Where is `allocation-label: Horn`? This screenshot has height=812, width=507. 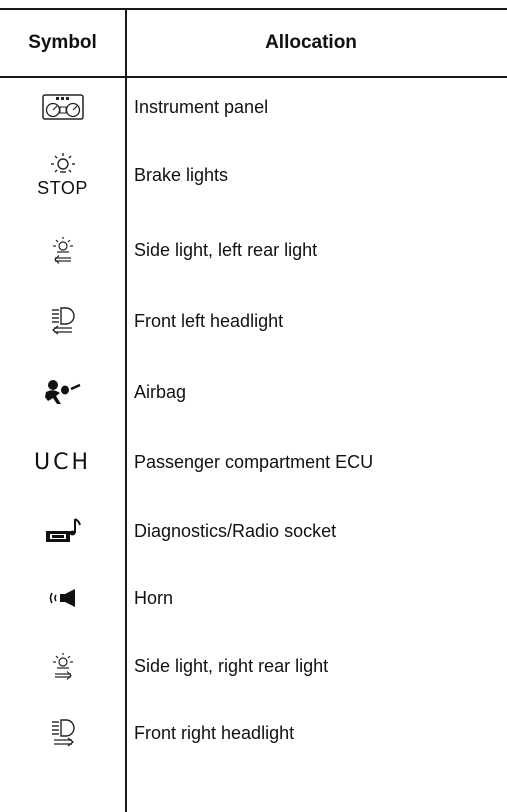 allocation-label: Horn is located at coordinates (154, 597).